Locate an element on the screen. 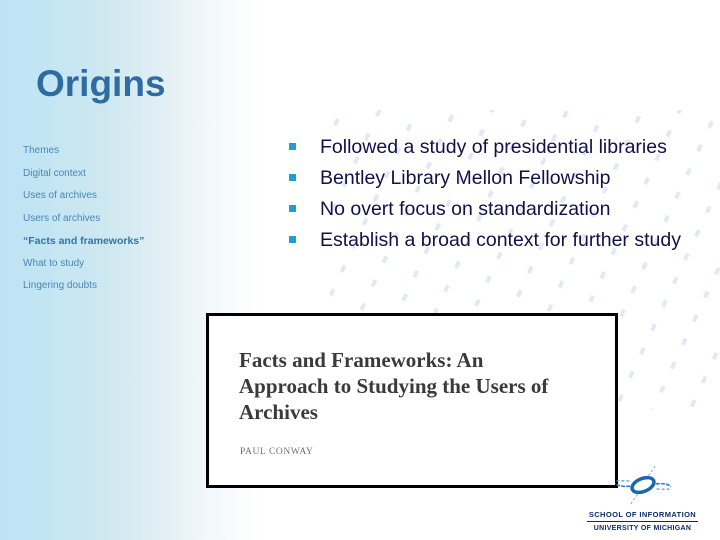 The image size is (720, 540). page-title: Origins is located at coordinates (101, 83).